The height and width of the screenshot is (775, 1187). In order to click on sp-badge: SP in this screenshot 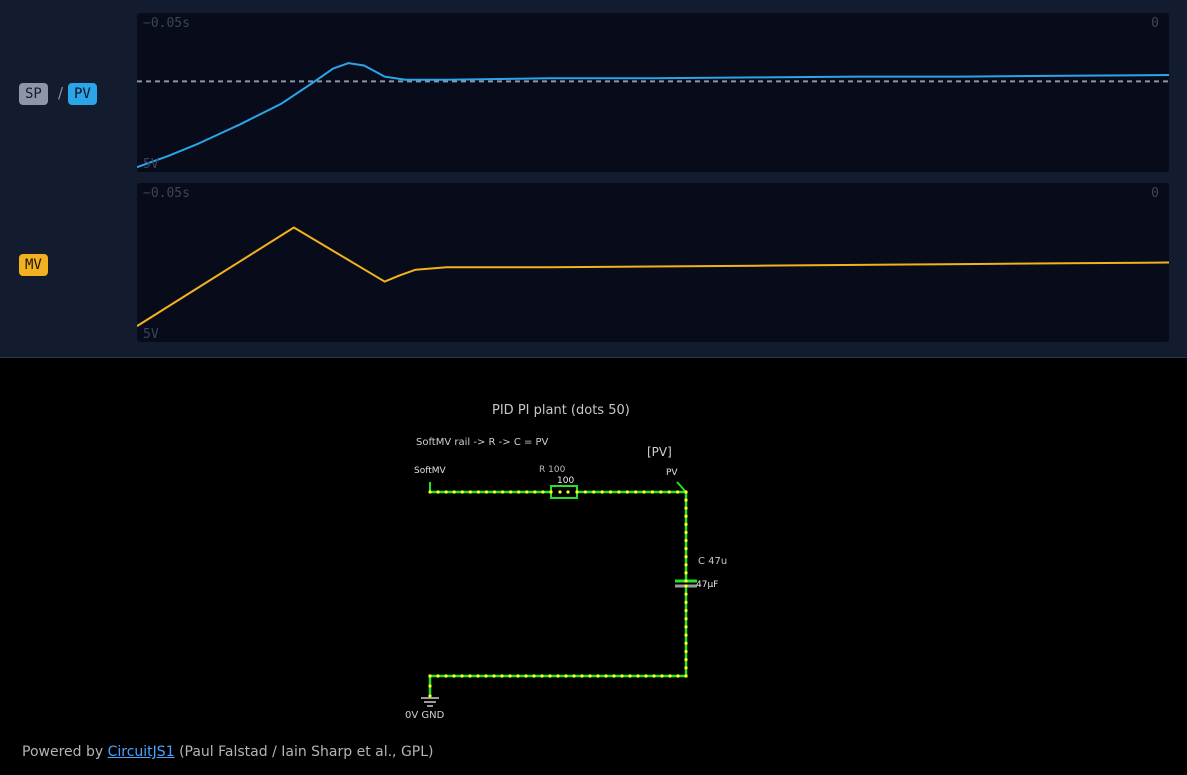, I will do `click(33, 94)`.